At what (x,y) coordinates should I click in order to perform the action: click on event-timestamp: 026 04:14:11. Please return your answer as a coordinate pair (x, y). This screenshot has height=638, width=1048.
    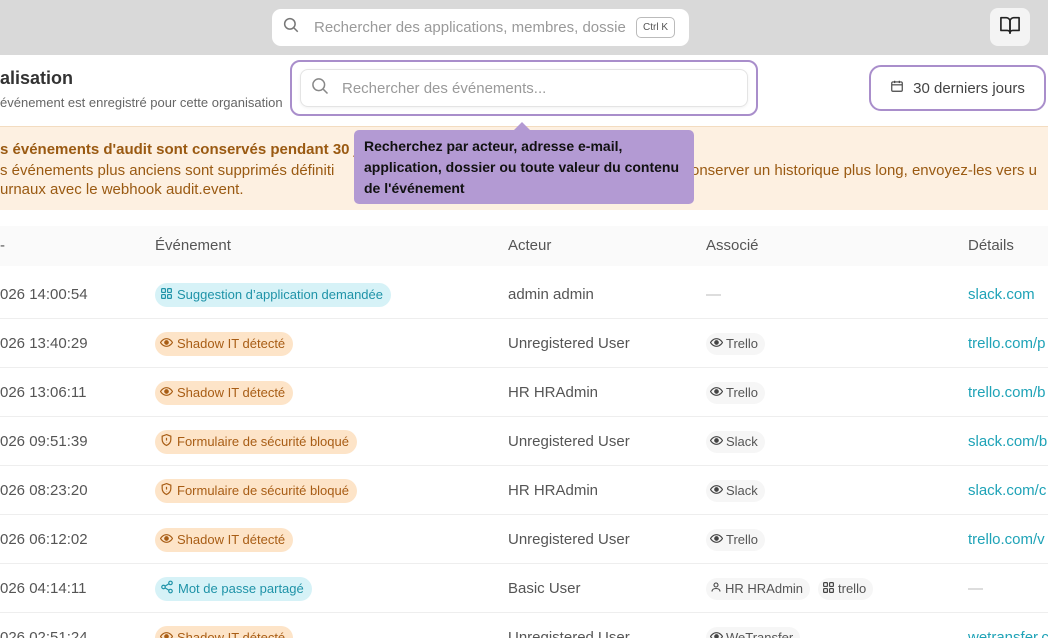
    Looking at the image, I should click on (43, 588).